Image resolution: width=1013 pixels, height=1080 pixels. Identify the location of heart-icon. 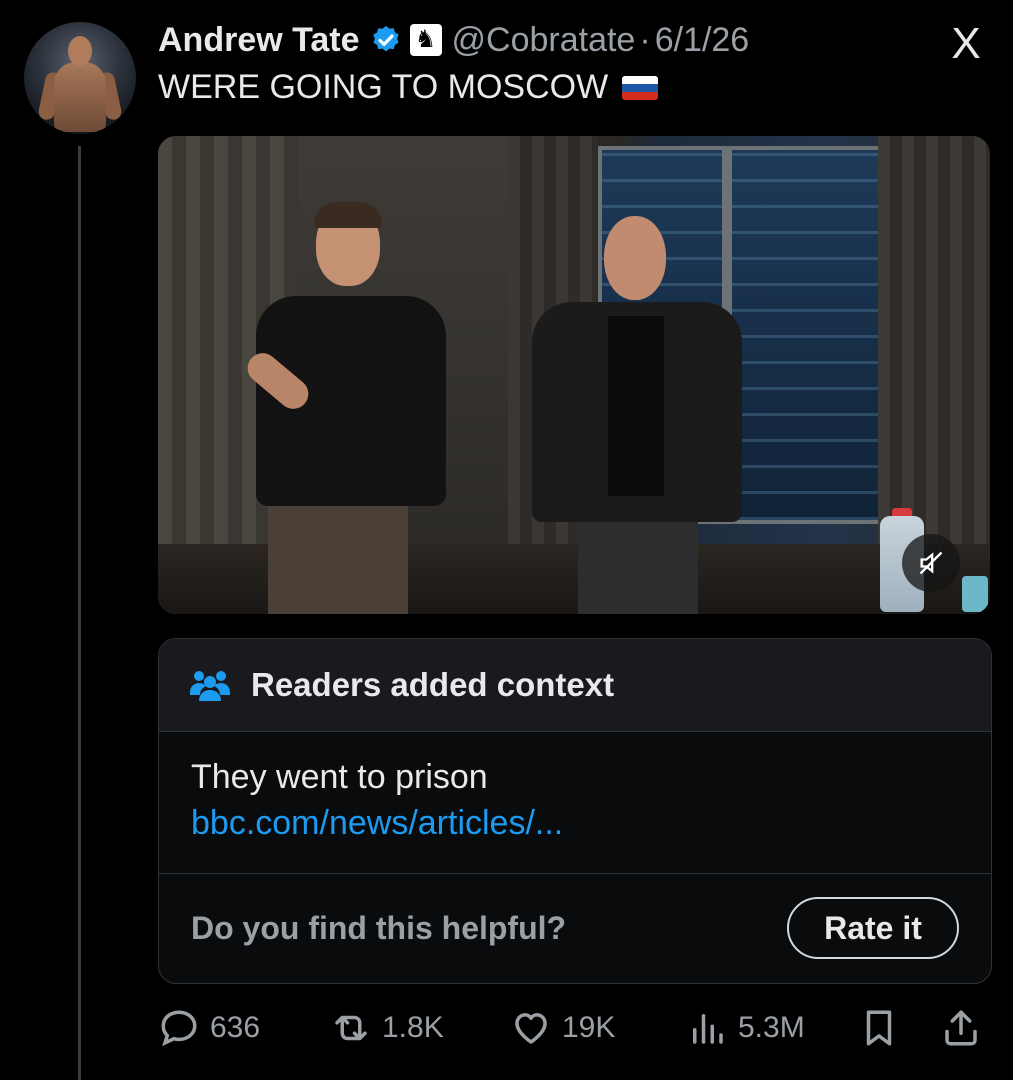
(531, 1028).